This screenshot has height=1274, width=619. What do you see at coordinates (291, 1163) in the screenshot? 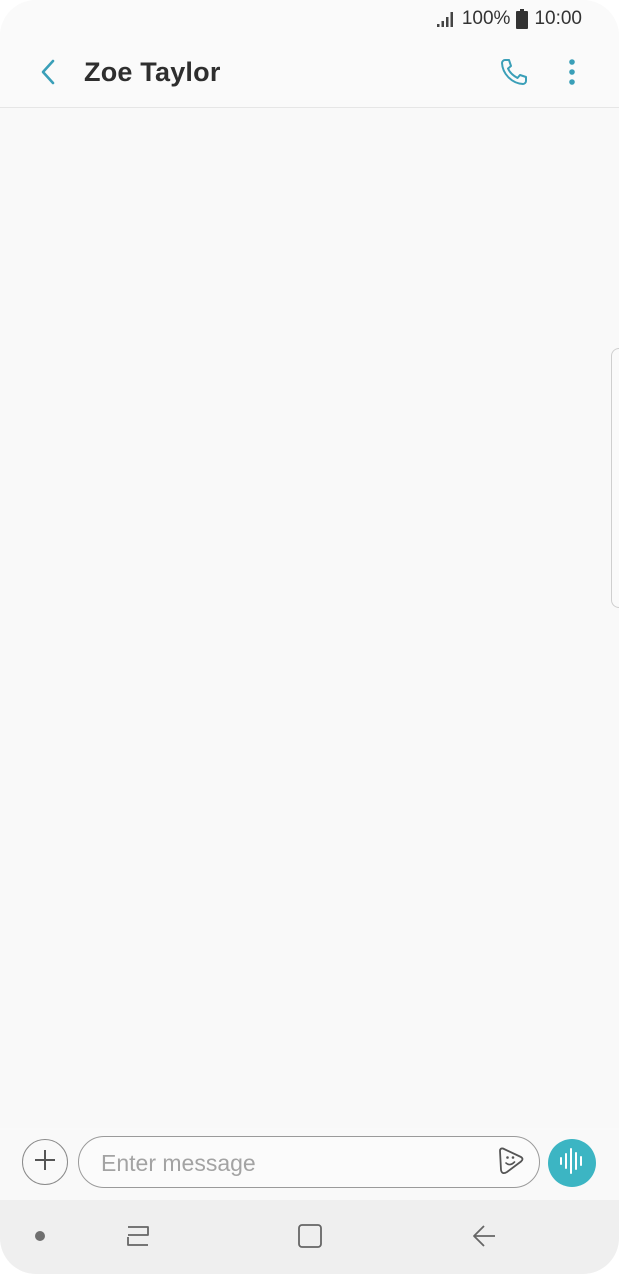
I see `message-input` at bounding box center [291, 1163].